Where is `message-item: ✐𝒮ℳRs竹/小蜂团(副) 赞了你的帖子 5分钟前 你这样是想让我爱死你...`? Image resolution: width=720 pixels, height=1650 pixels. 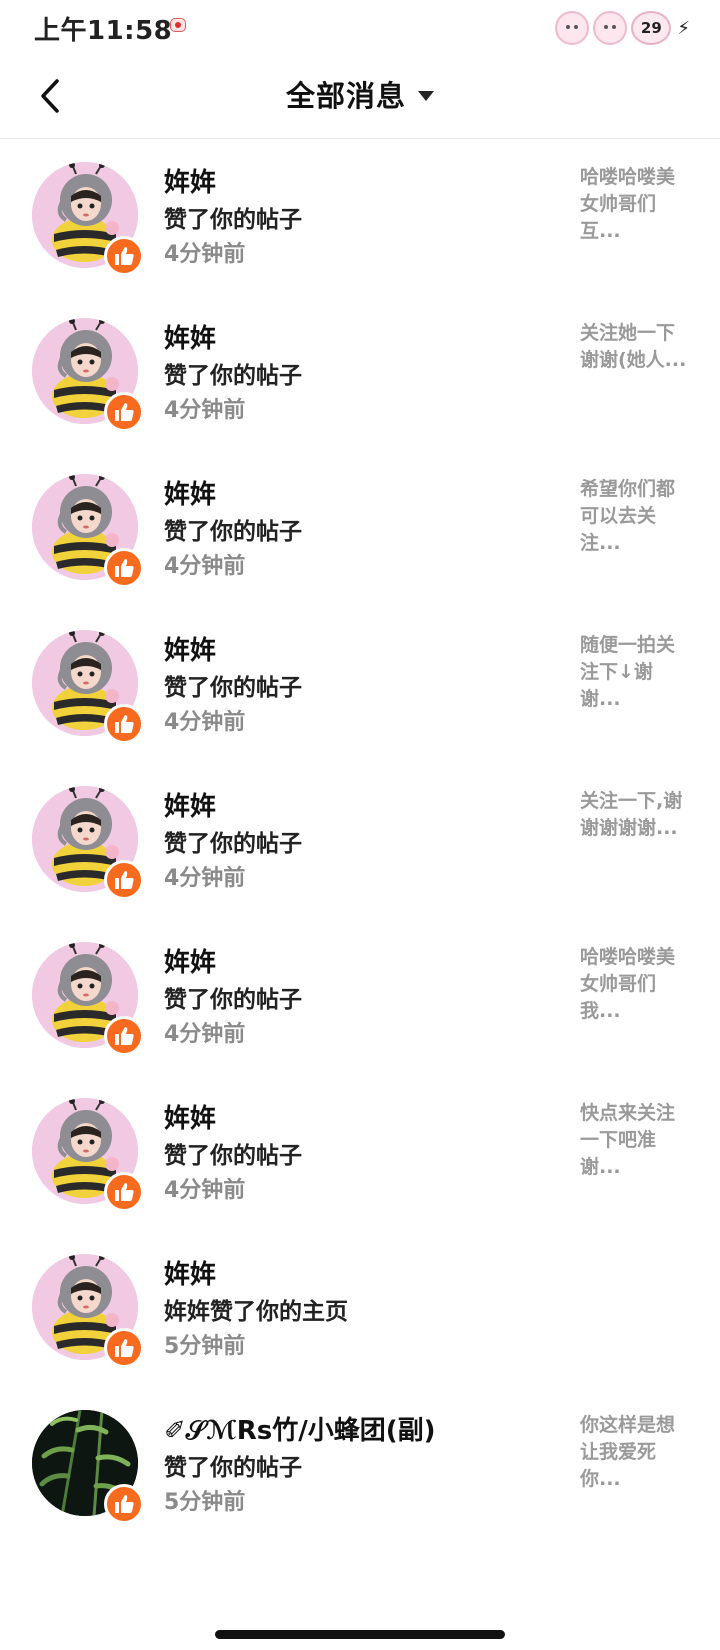
message-item: ✐𝒮ℳRs竹/小蜂团(副) 赞了你的帖子 5分钟前 你这样是想让我爱死你... is located at coordinates (360, 1462).